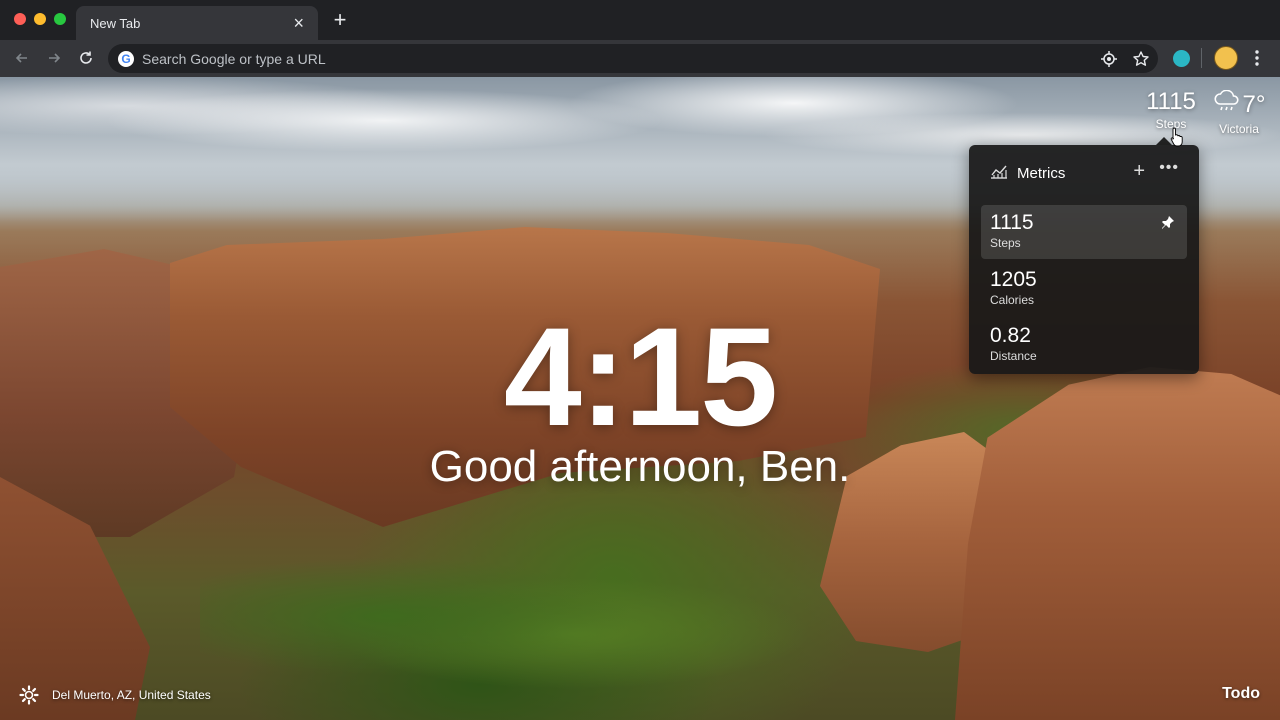 The width and height of the screenshot is (1280, 720). What do you see at coordinates (131, 695) in the screenshot?
I see `photo-location-caption: Del Muerto, AZ, United States` at bounding box center [131, 695].